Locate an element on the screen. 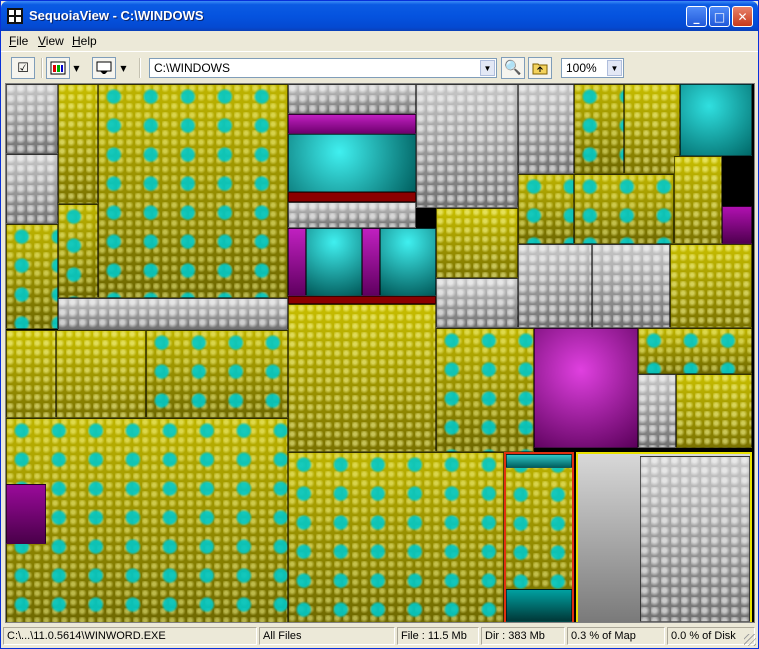 The image size is (759, 649). maximize-button: □ is located at coordinates (719, 16).